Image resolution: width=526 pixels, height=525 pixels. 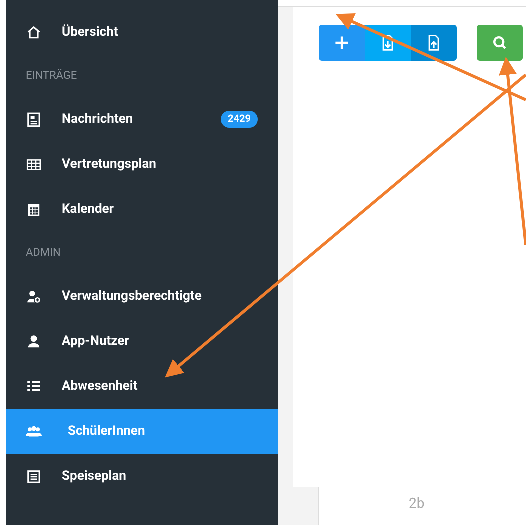 I want to click on search-icon, so click(x=500, y=43).